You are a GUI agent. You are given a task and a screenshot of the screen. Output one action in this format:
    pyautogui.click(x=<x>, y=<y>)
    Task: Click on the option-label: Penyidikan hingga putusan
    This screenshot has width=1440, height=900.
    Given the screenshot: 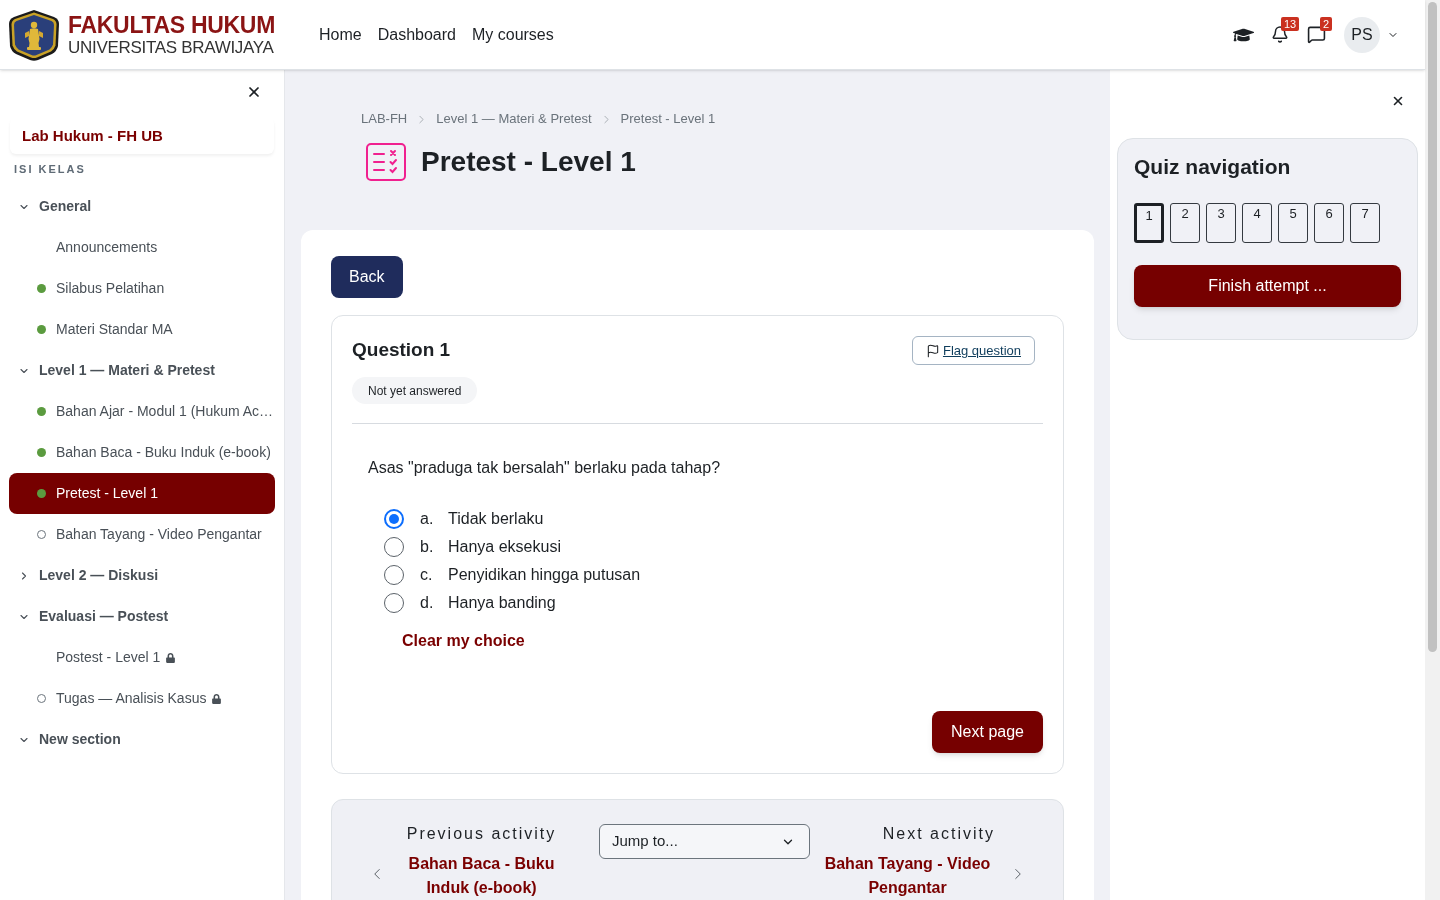 What is the action you would take?
    pyautogui.click(x=544, y=575)
    